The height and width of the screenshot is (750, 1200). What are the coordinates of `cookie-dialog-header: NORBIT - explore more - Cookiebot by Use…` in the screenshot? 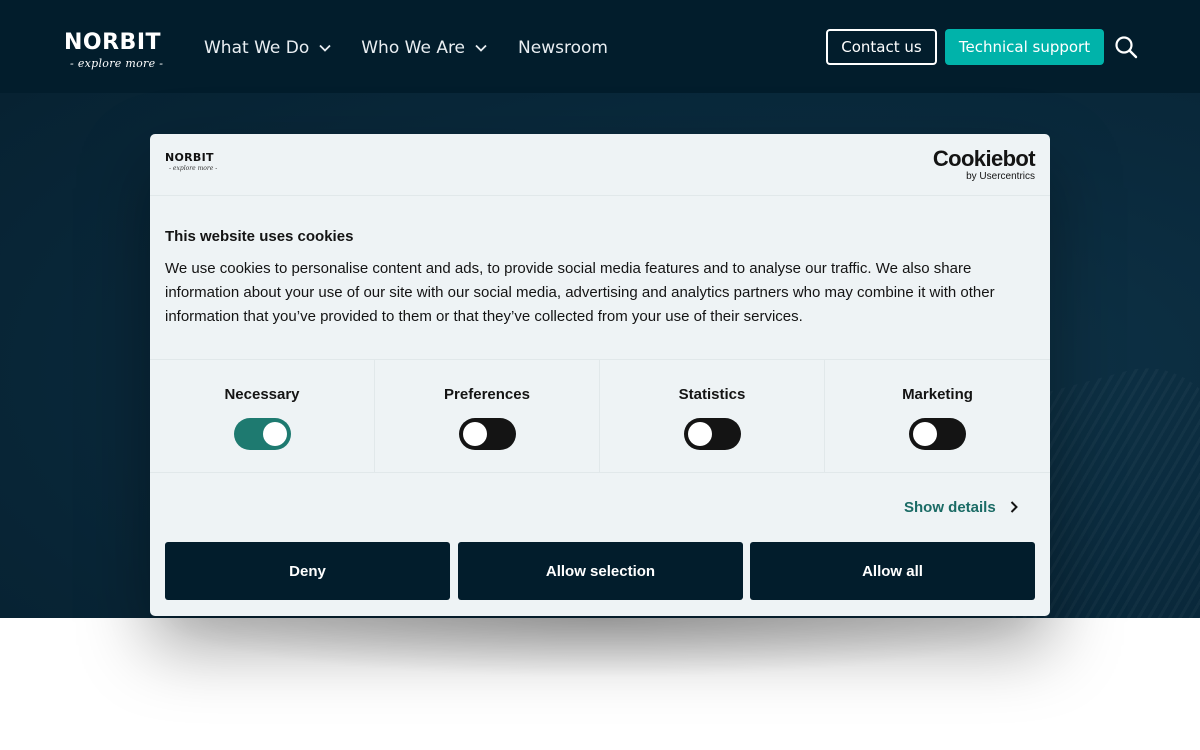 It's located at (600, 165).